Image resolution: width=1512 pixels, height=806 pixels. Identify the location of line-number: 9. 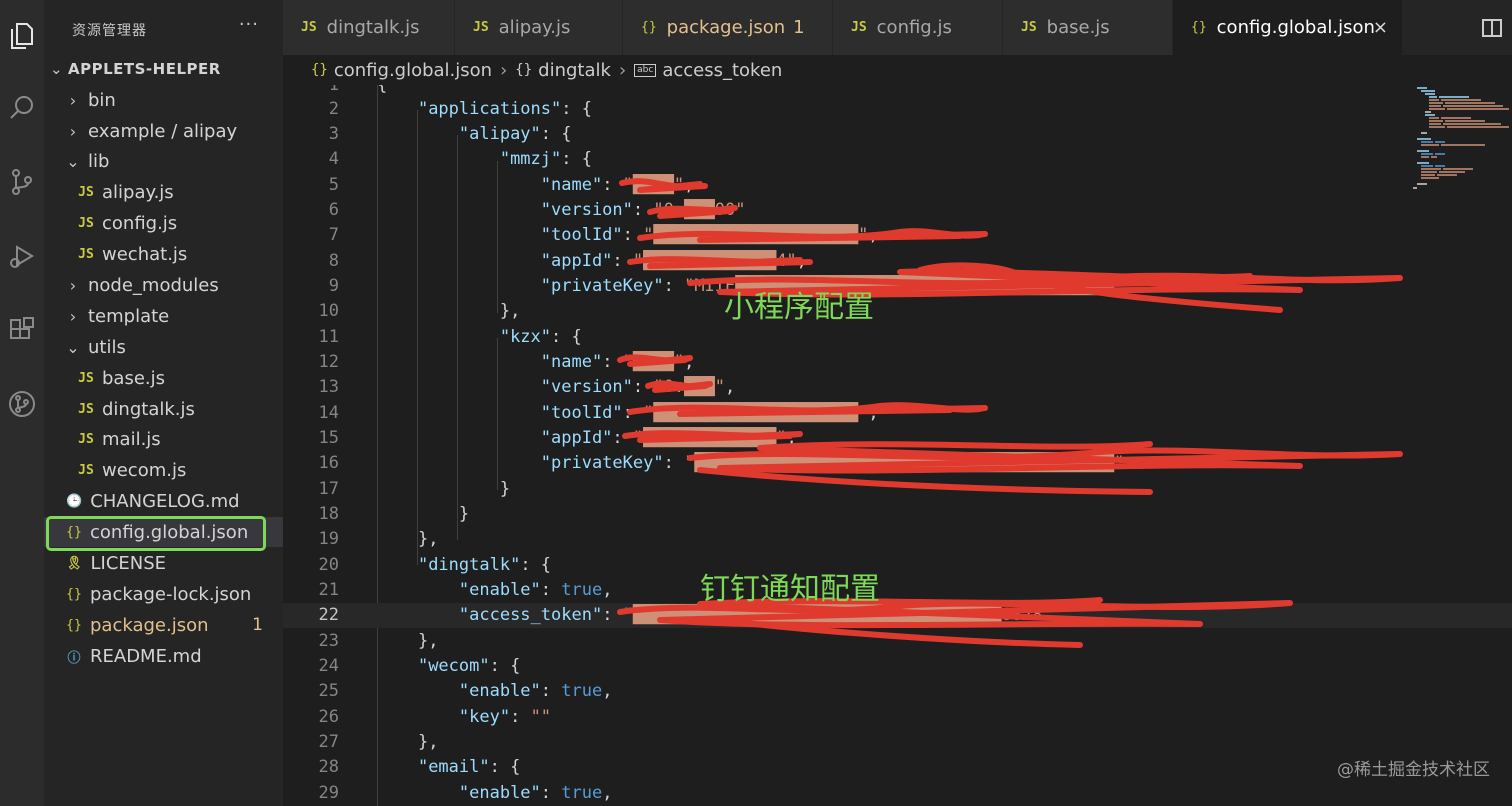
(333, 286).